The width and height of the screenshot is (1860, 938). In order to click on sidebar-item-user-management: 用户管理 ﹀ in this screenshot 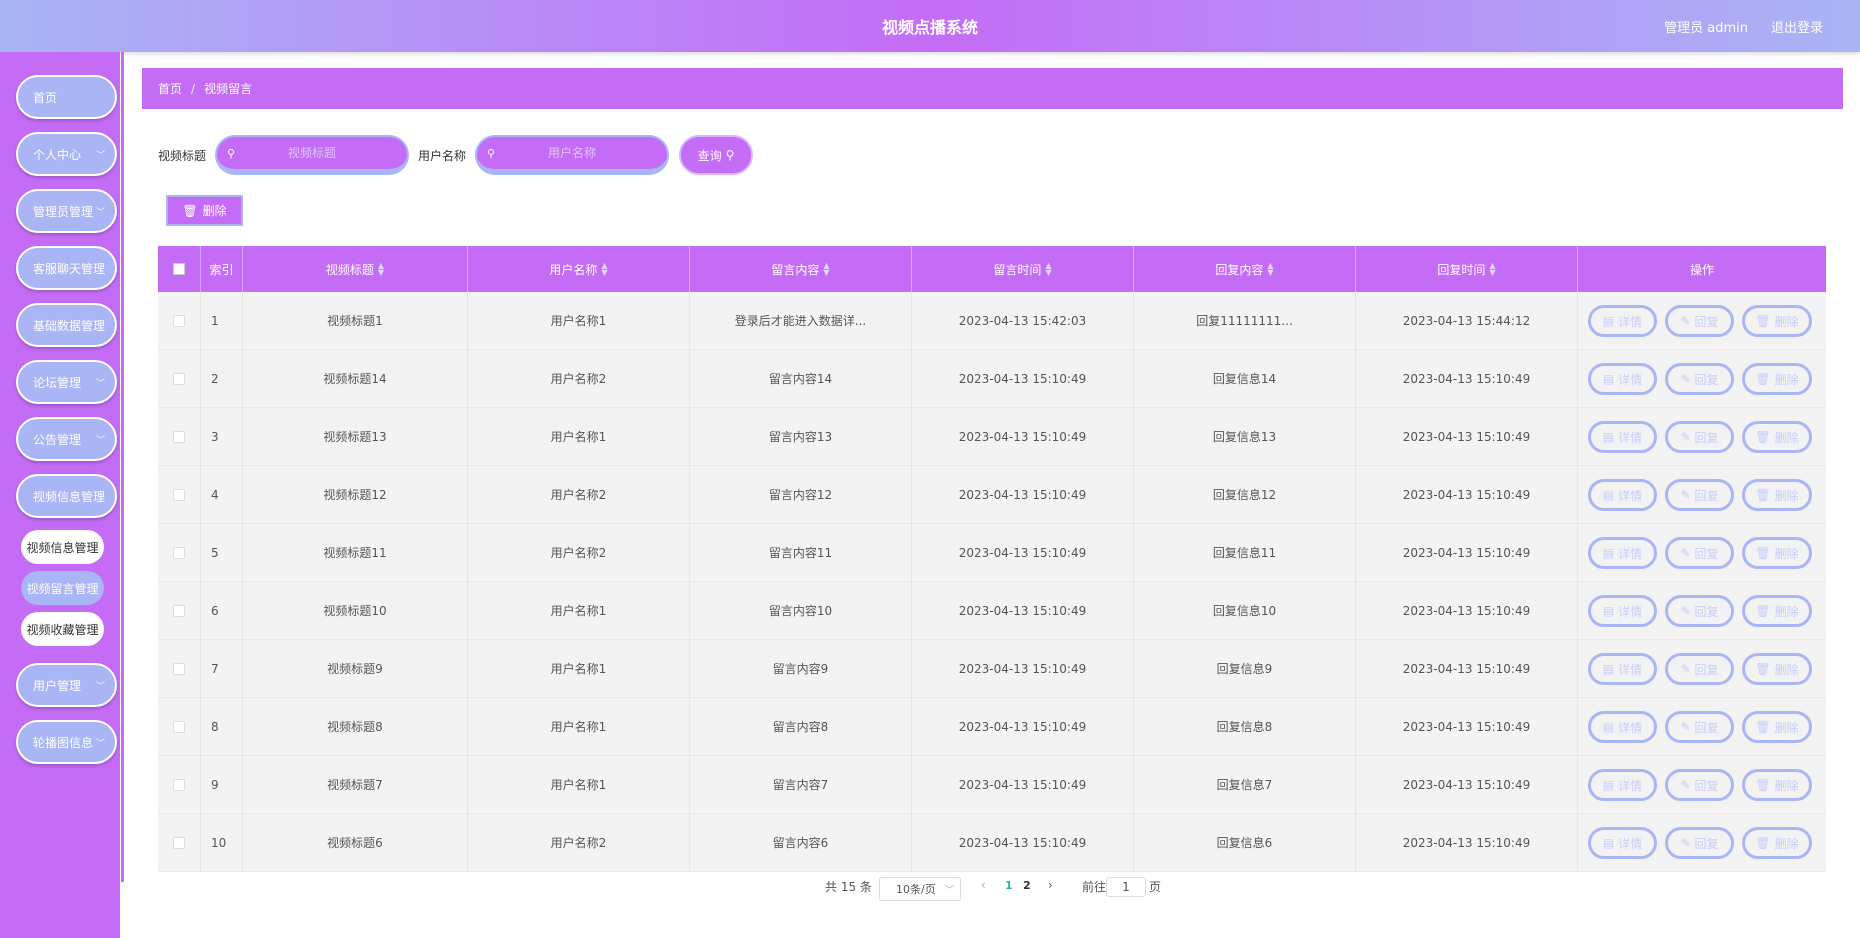, I will do `click(66, 685)`.